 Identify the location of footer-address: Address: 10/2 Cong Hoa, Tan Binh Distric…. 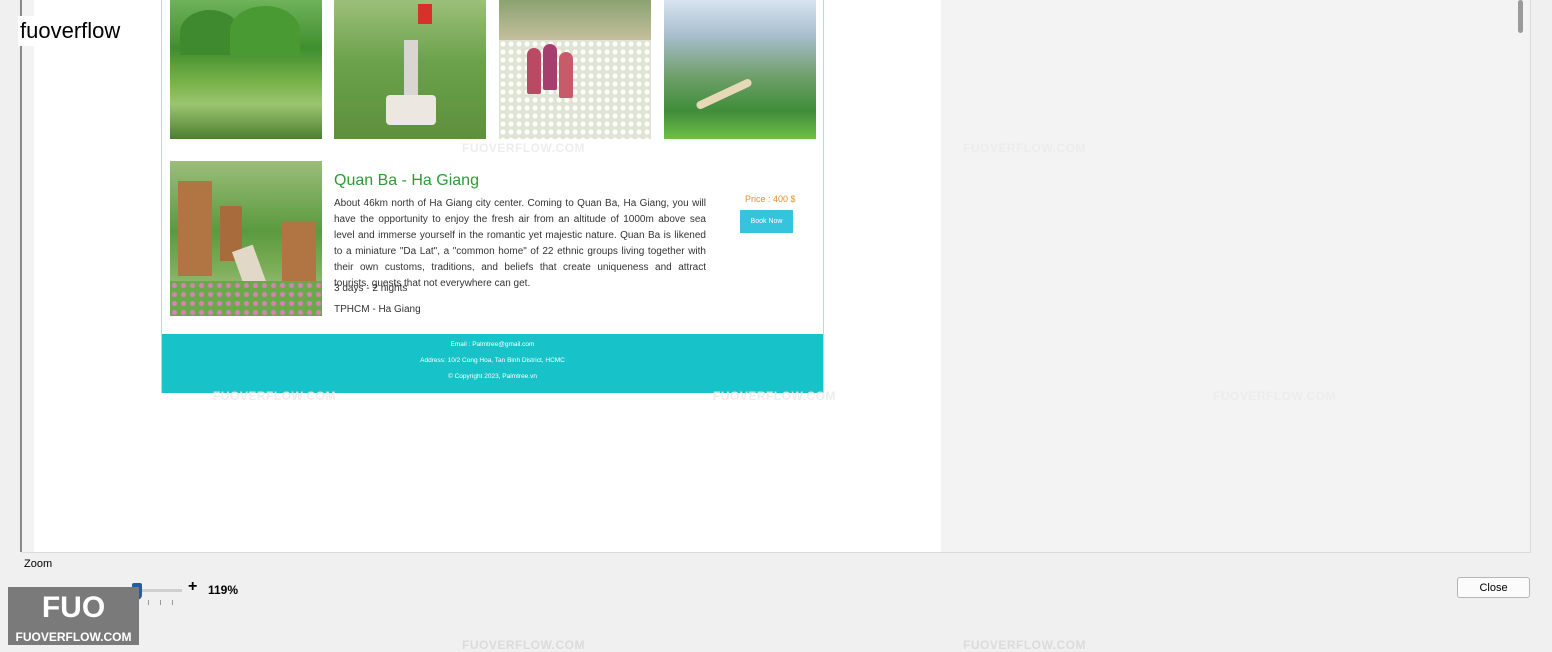
(492, 360).